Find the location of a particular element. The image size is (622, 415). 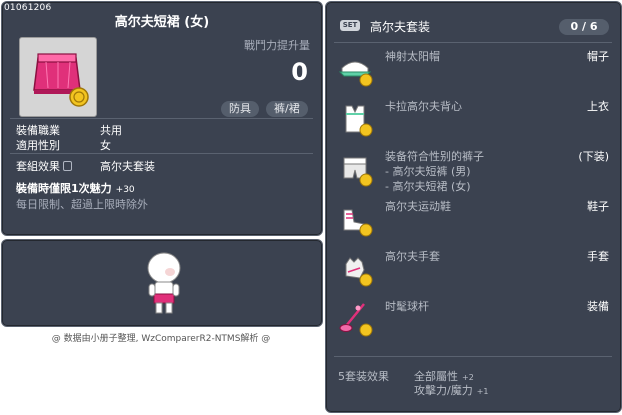

set-item: 高尔夫手套 手套 is located at coordinates (473, 272).